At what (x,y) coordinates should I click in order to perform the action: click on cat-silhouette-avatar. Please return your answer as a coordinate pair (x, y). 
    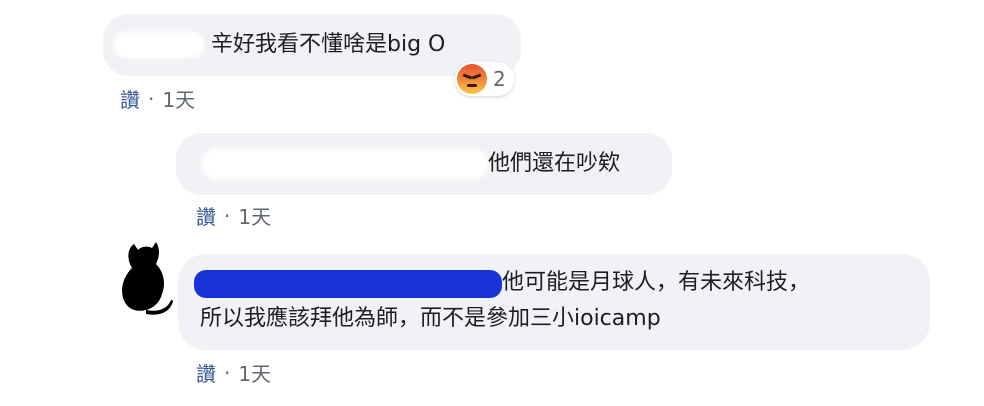
    Looking at the image, I should click on (144, 278).